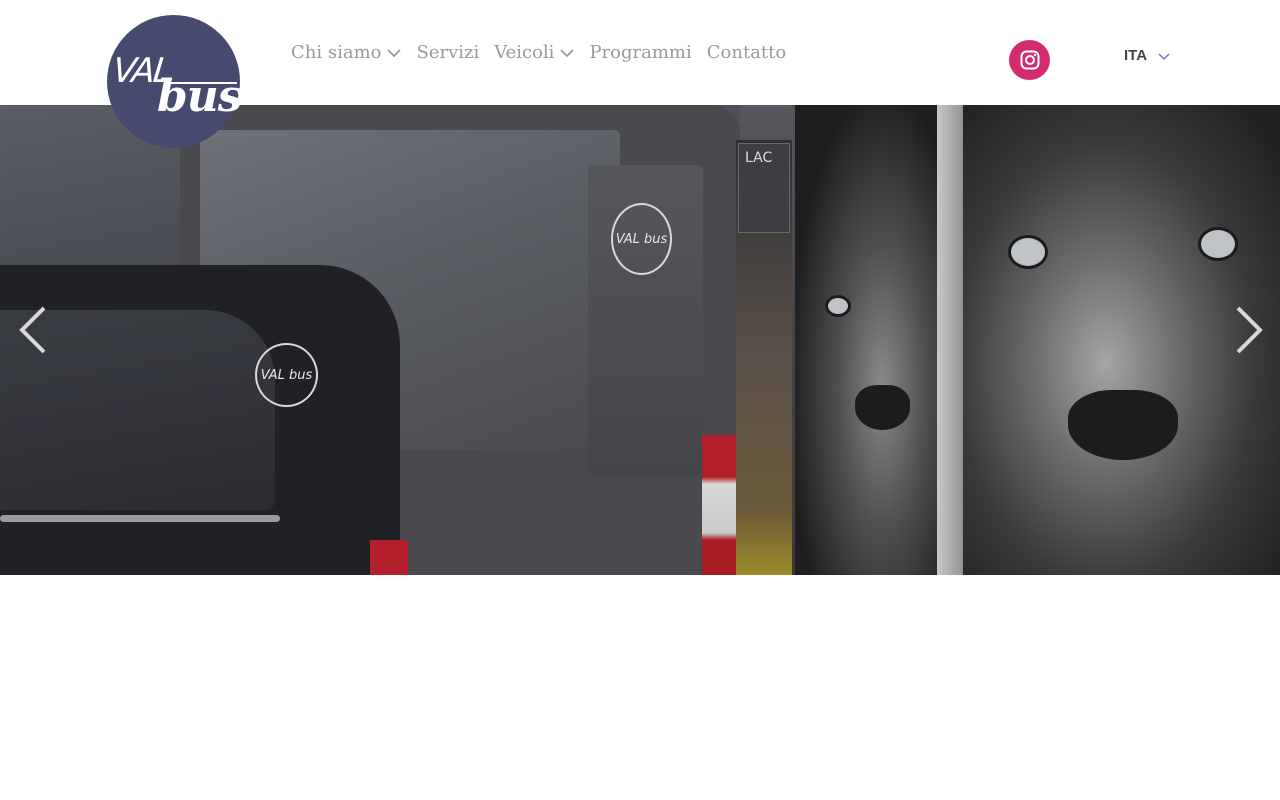 This screenshot has height=800, width=1280. What do you see at coordinates (641, 239) in the screenshot?
I see `van-logo-badge: VAL bus` at bounding box center [641, 239].